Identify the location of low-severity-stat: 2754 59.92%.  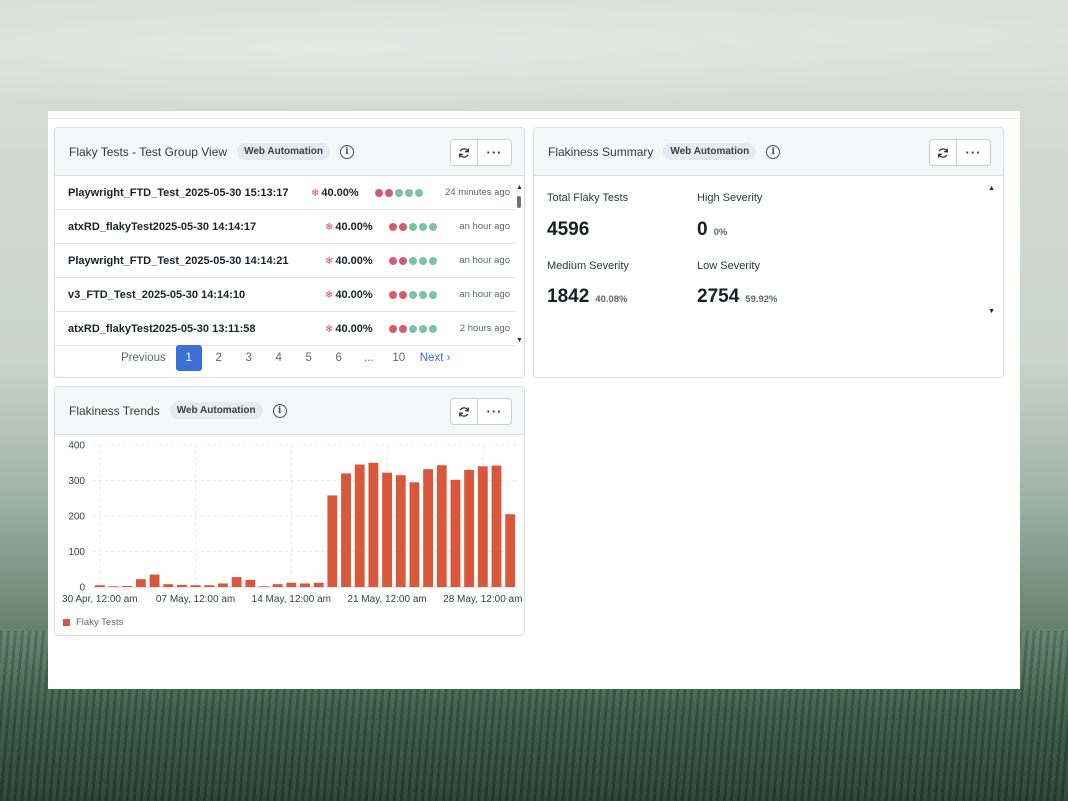
(737, 297).